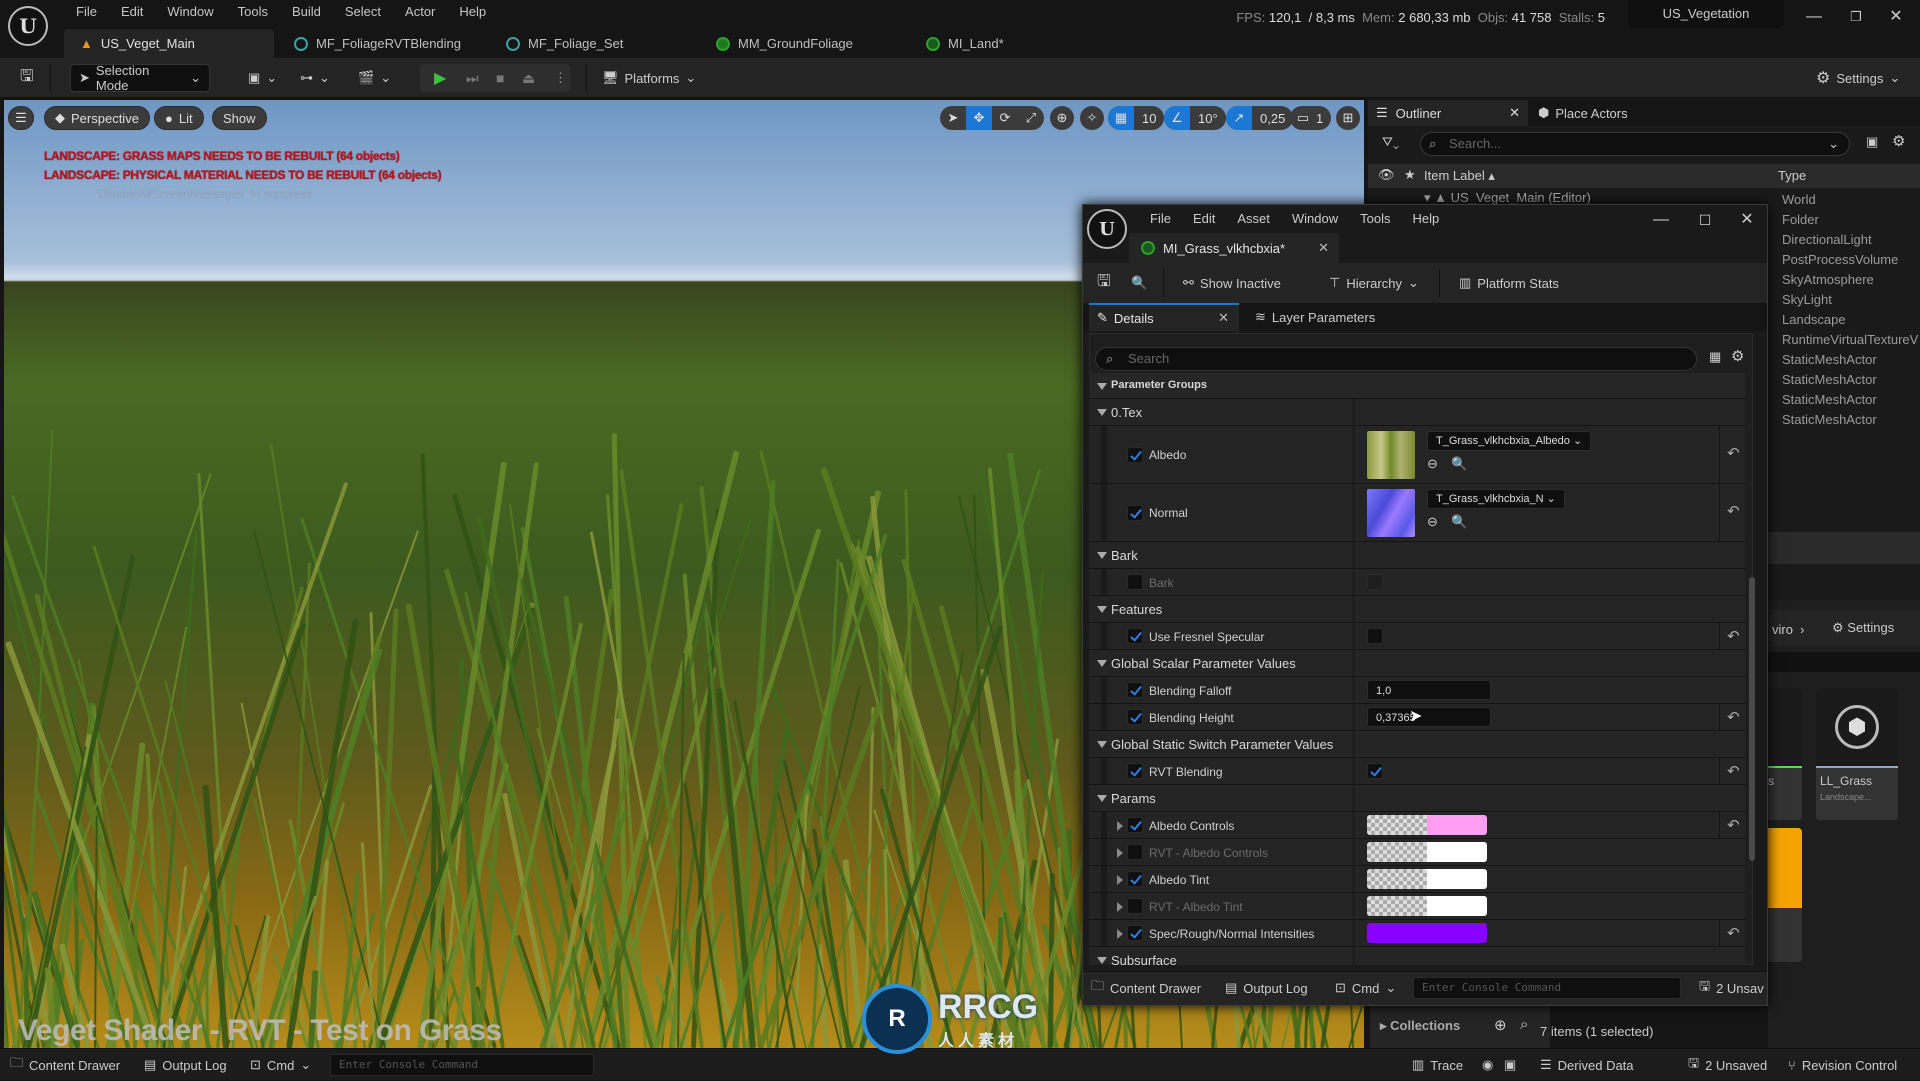  Describe the element at coordinates (564, 43) in the screenshot. I see `tab-mf-foliage-set: MF_Foliage_Set` at that location.